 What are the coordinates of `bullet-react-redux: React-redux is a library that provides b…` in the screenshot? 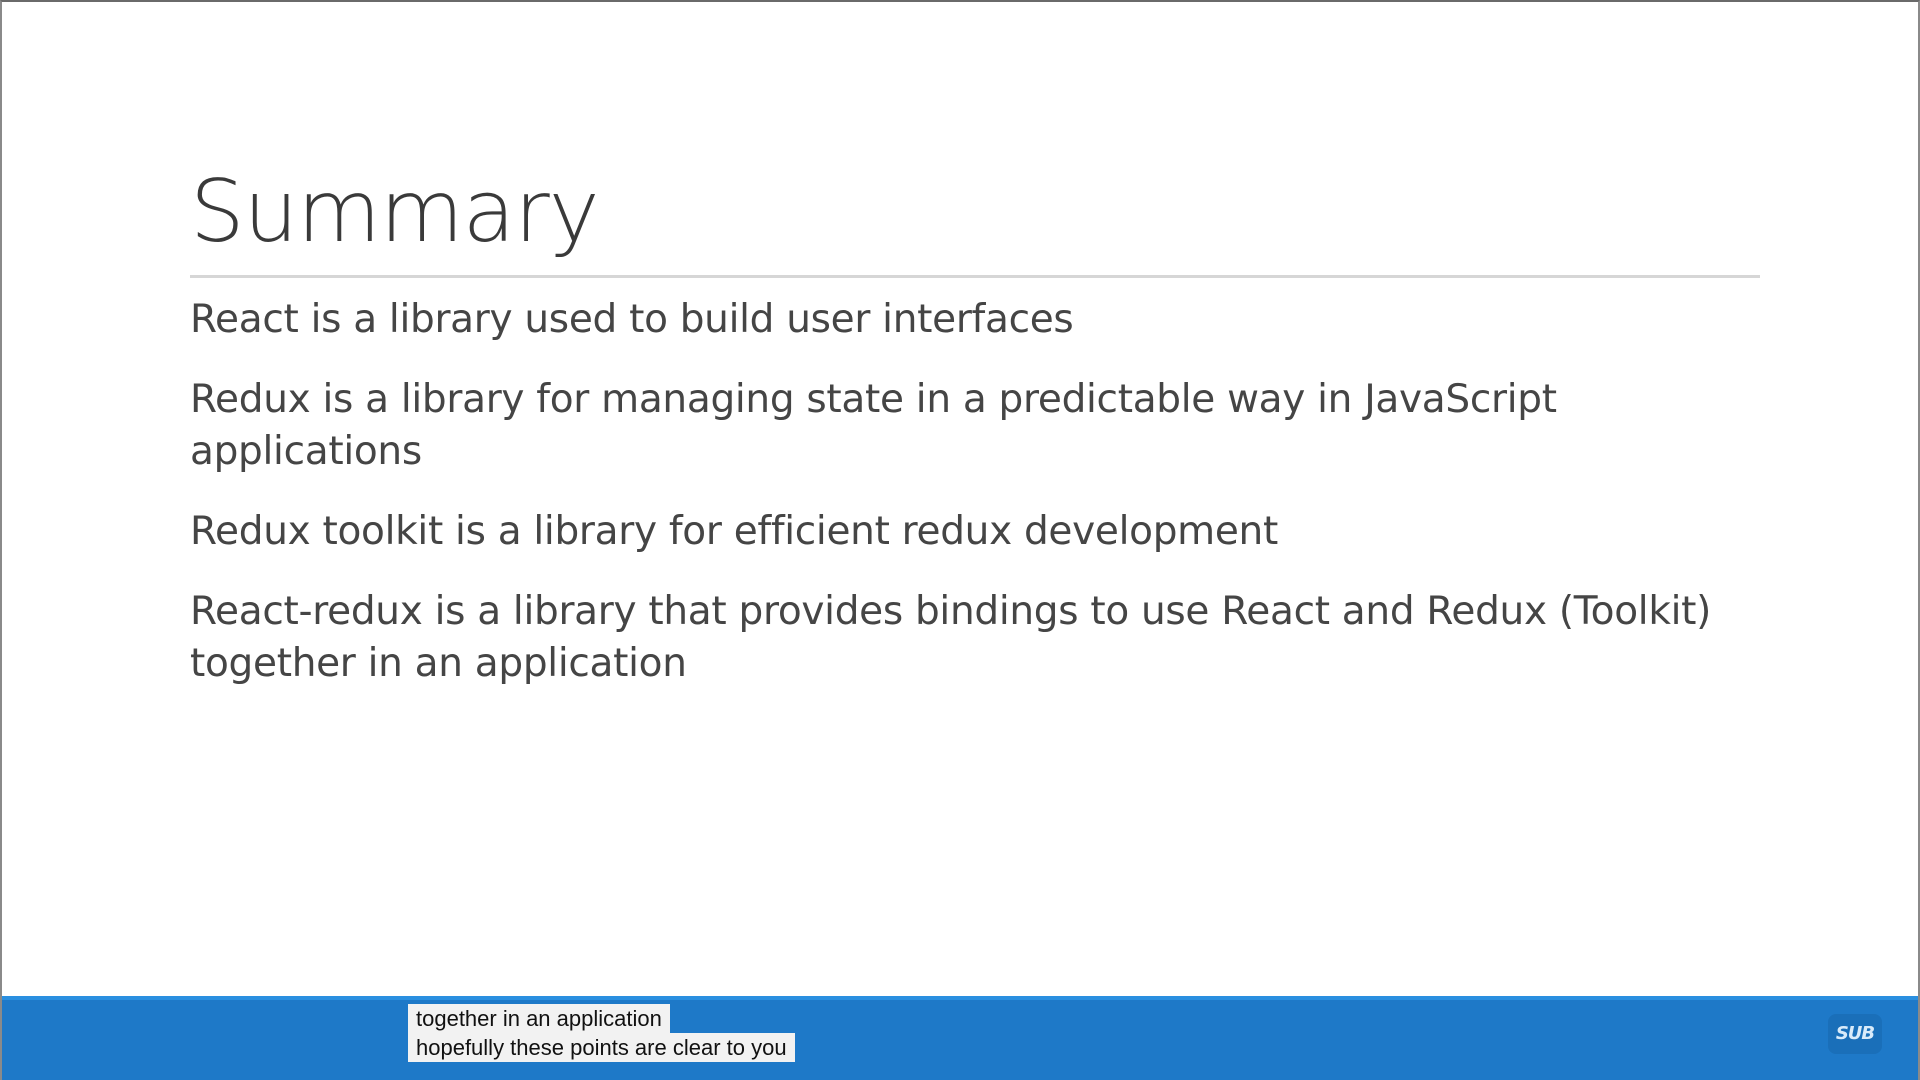 It's located at (951, 637).